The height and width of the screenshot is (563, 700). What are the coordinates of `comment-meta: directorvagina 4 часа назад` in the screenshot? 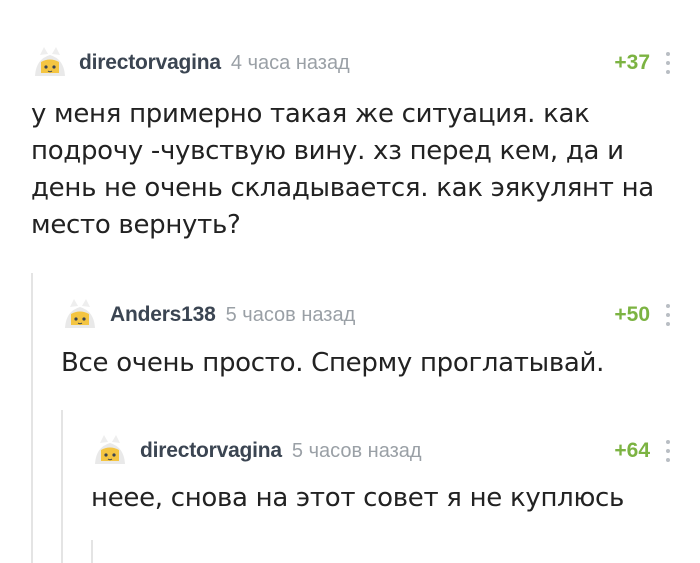 It's located at (214, 63).